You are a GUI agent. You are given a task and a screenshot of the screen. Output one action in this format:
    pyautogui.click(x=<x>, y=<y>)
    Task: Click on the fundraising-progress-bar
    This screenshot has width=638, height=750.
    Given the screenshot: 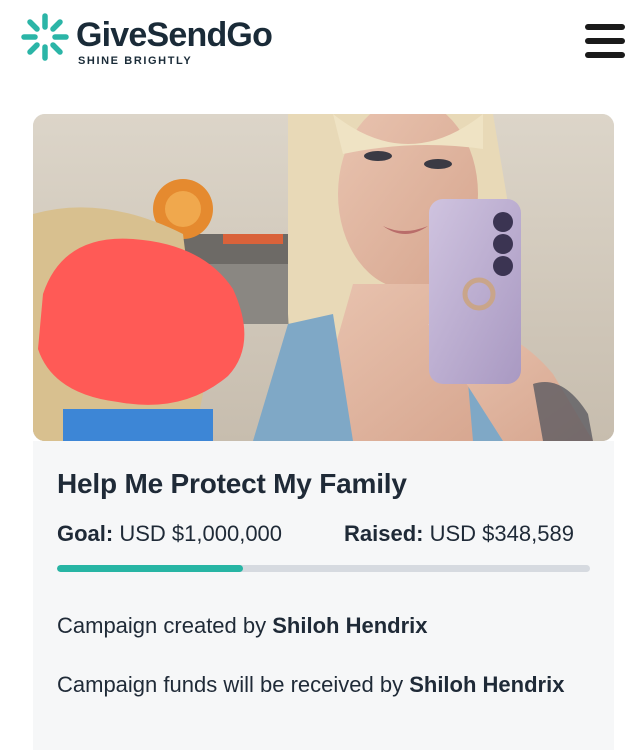 What is the action you would take?
    pyautogui.click(x=323, y=568)
    